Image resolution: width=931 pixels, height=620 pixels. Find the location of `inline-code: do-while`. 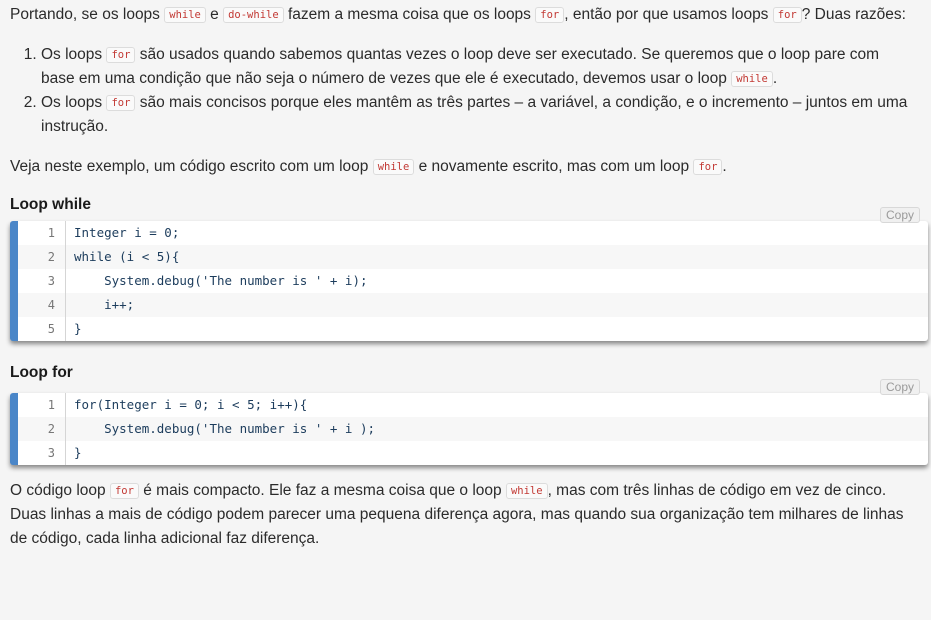

inline-code: do-while is located at coordinates (253, 15).